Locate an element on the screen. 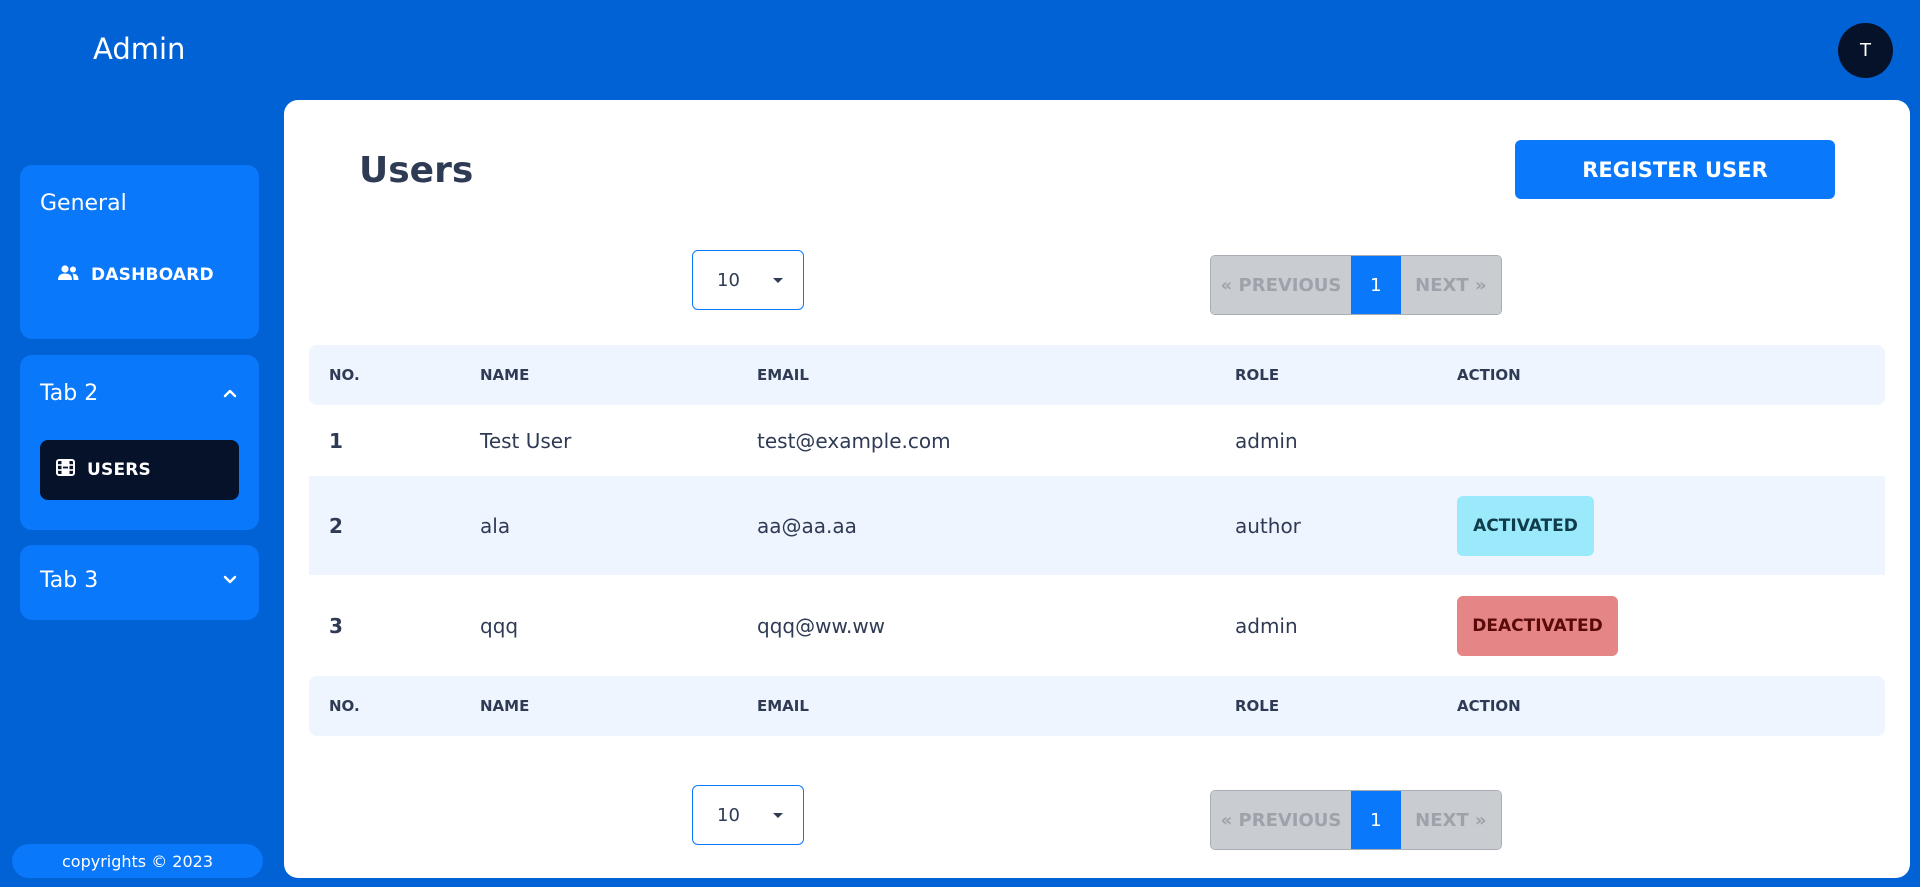 This screenshot has height=887, width=1920. cell-role: author is located at coordinates (1268, 525).